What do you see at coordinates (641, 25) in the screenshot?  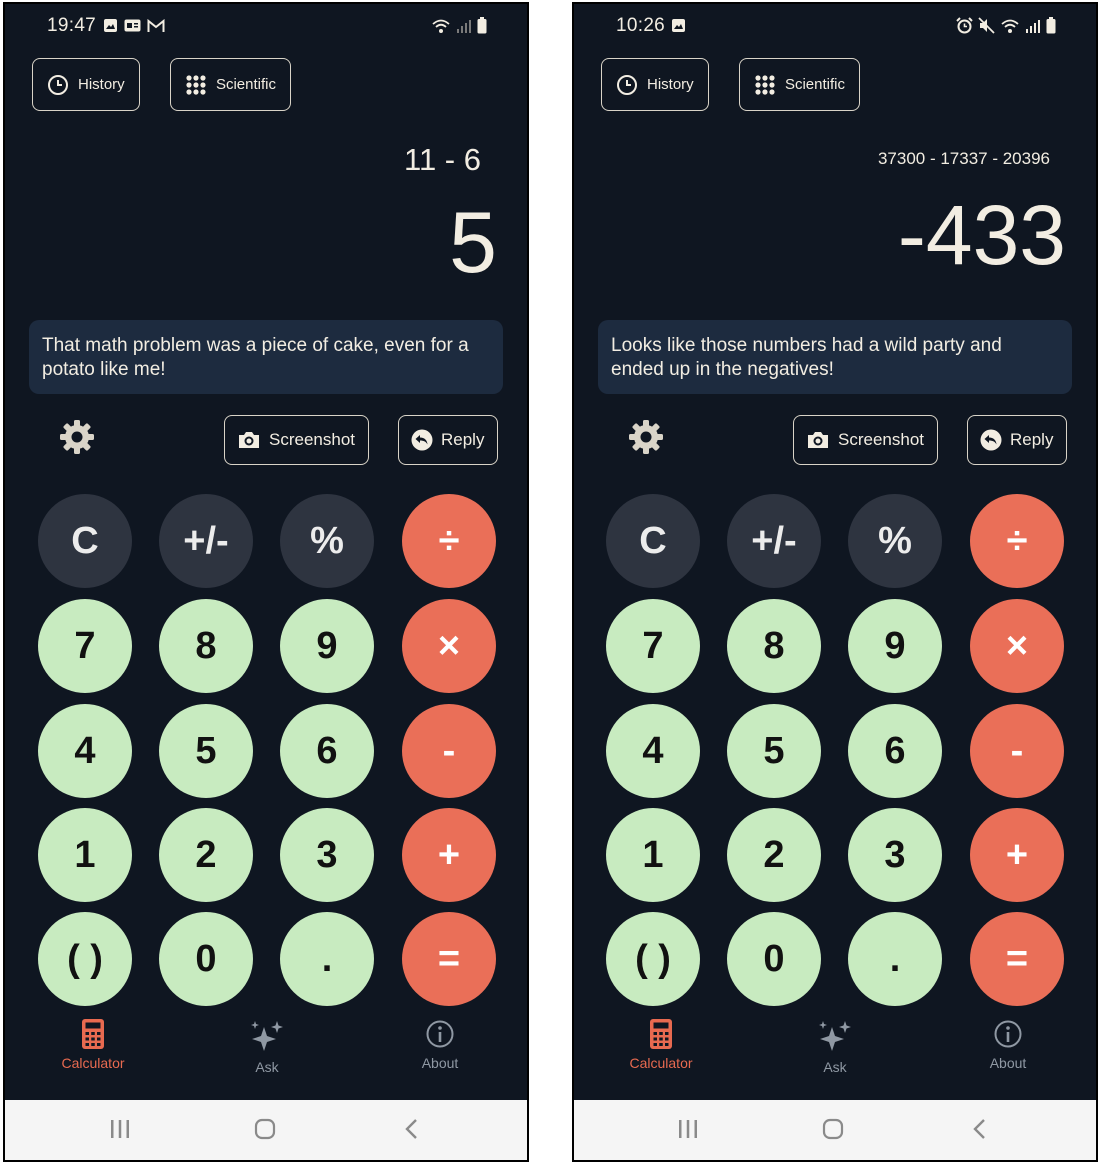 I see `status-time: 10:26` at bounding box center [641, 25].